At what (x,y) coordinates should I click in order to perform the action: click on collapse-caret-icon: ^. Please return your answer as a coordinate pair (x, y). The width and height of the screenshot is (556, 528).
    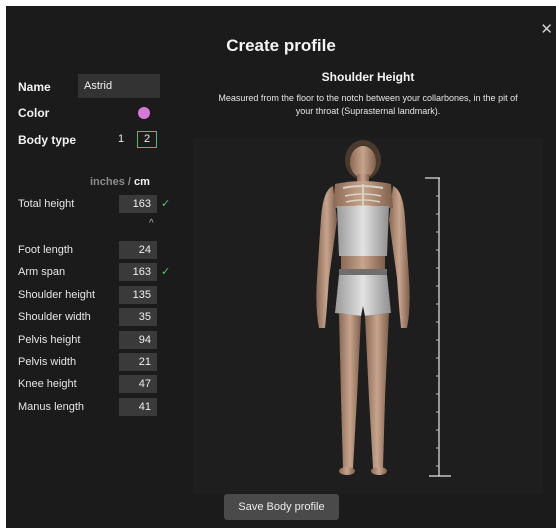
    Looking at the image, I should click on (151, 223).